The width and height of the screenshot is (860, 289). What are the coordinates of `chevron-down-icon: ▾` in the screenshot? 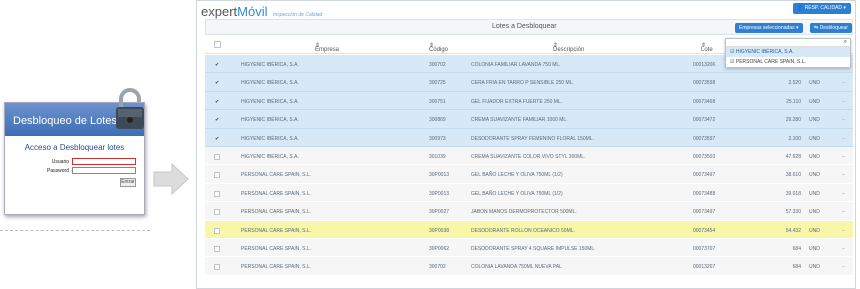 It's located at (797, 28).